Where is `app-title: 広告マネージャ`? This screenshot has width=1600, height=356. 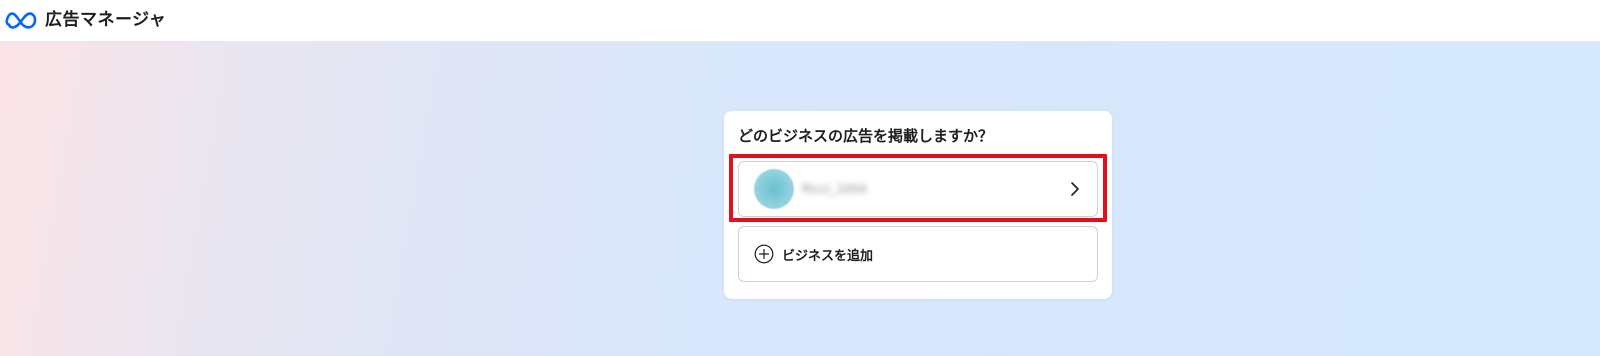
app-title: 広告マネージャ is located at coordinates (106, 20).